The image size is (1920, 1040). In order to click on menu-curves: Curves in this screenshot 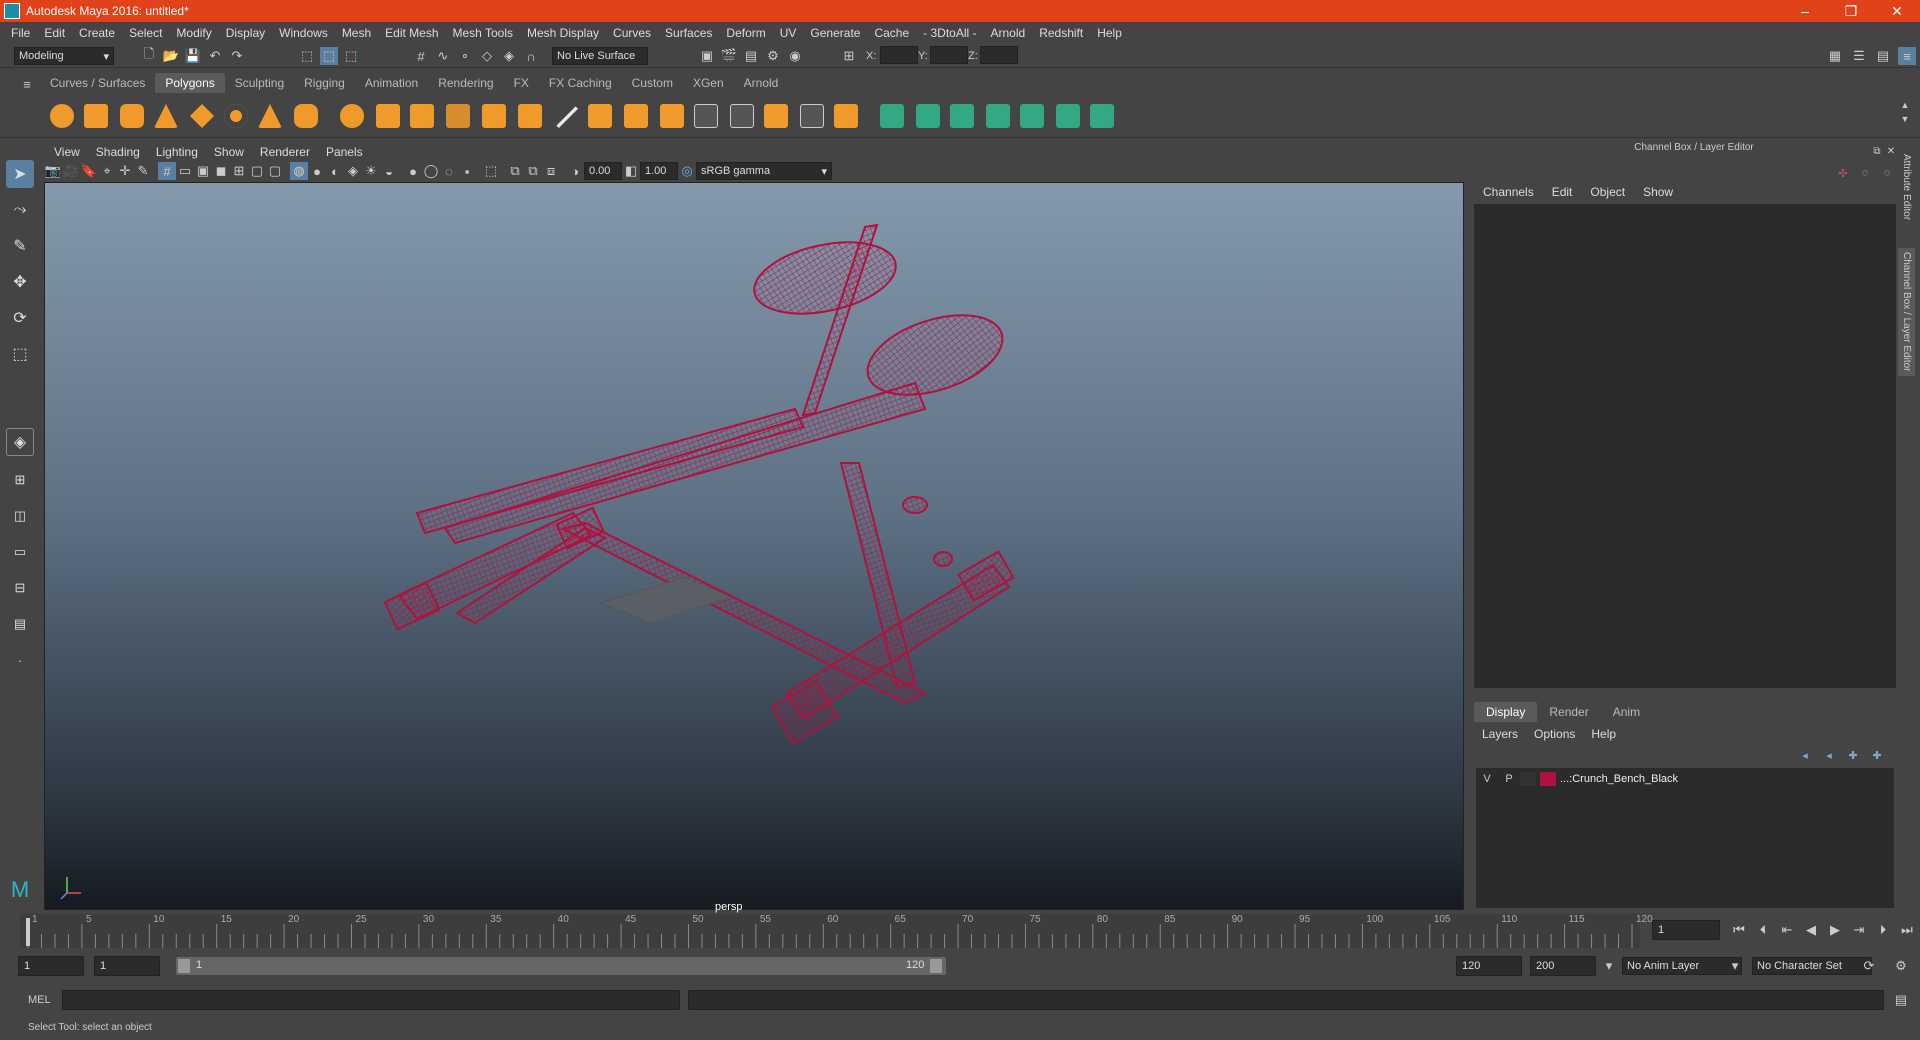, I will do `click(632, 33)`.